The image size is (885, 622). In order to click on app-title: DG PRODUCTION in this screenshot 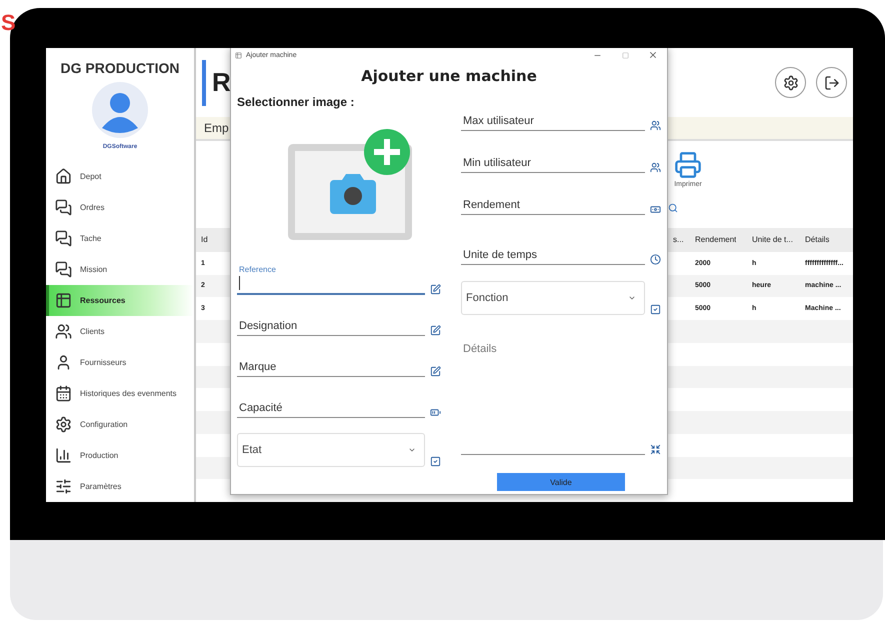, I will do `click(120, 68)`.